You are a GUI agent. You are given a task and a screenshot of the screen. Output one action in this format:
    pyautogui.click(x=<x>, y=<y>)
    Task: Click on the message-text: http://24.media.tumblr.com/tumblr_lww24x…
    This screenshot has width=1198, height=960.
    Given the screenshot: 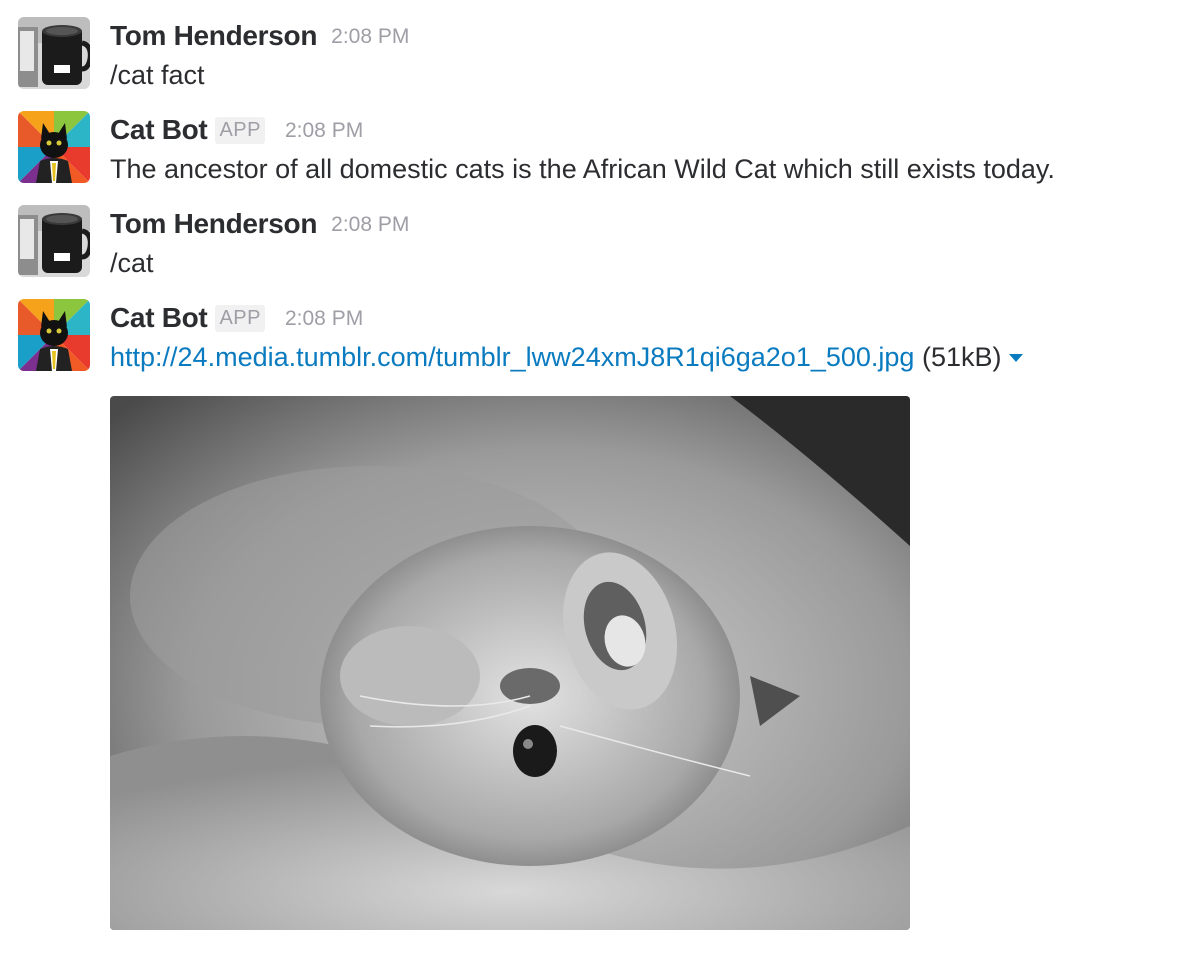 What is the action you would take?
    pyautogui.click(x=567, y=357)
    